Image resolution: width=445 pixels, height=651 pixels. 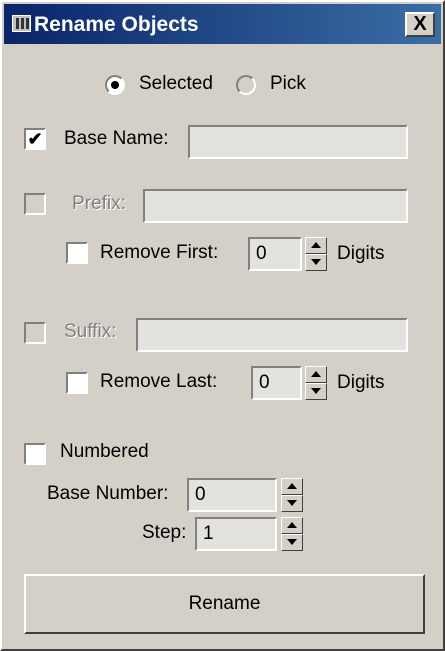 I want to click on remove-last-unit: Digits, so click(x=361, y=382).